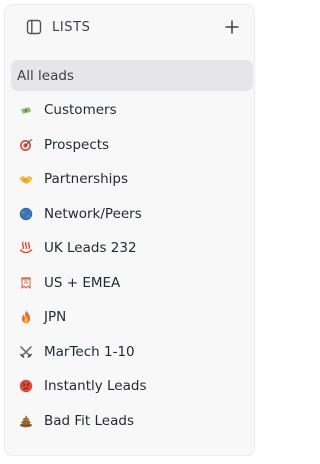 This screenshot has height=464, width=320. Describe the element at coordinates (89, 420) in the screenshot. I see `list-item-label: Bad Fit Leads` at that location.